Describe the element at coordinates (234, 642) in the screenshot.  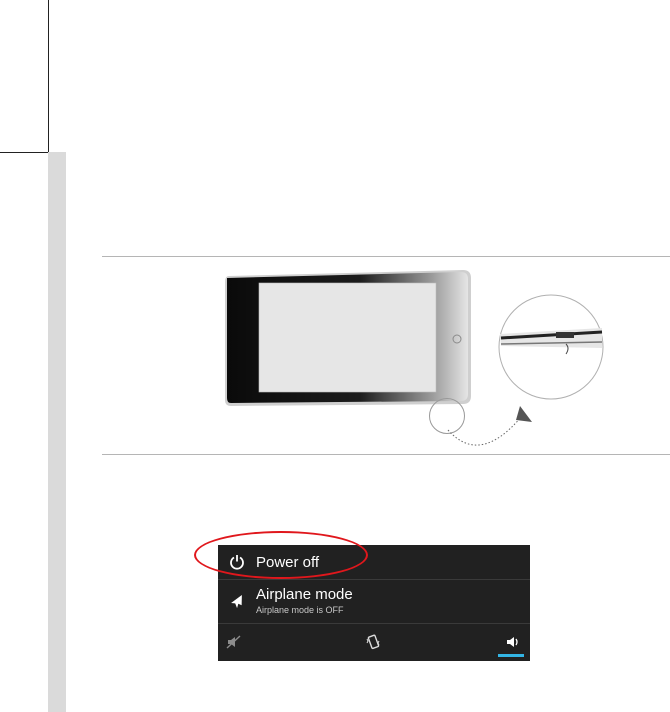
I see `silent-icon` at that location.